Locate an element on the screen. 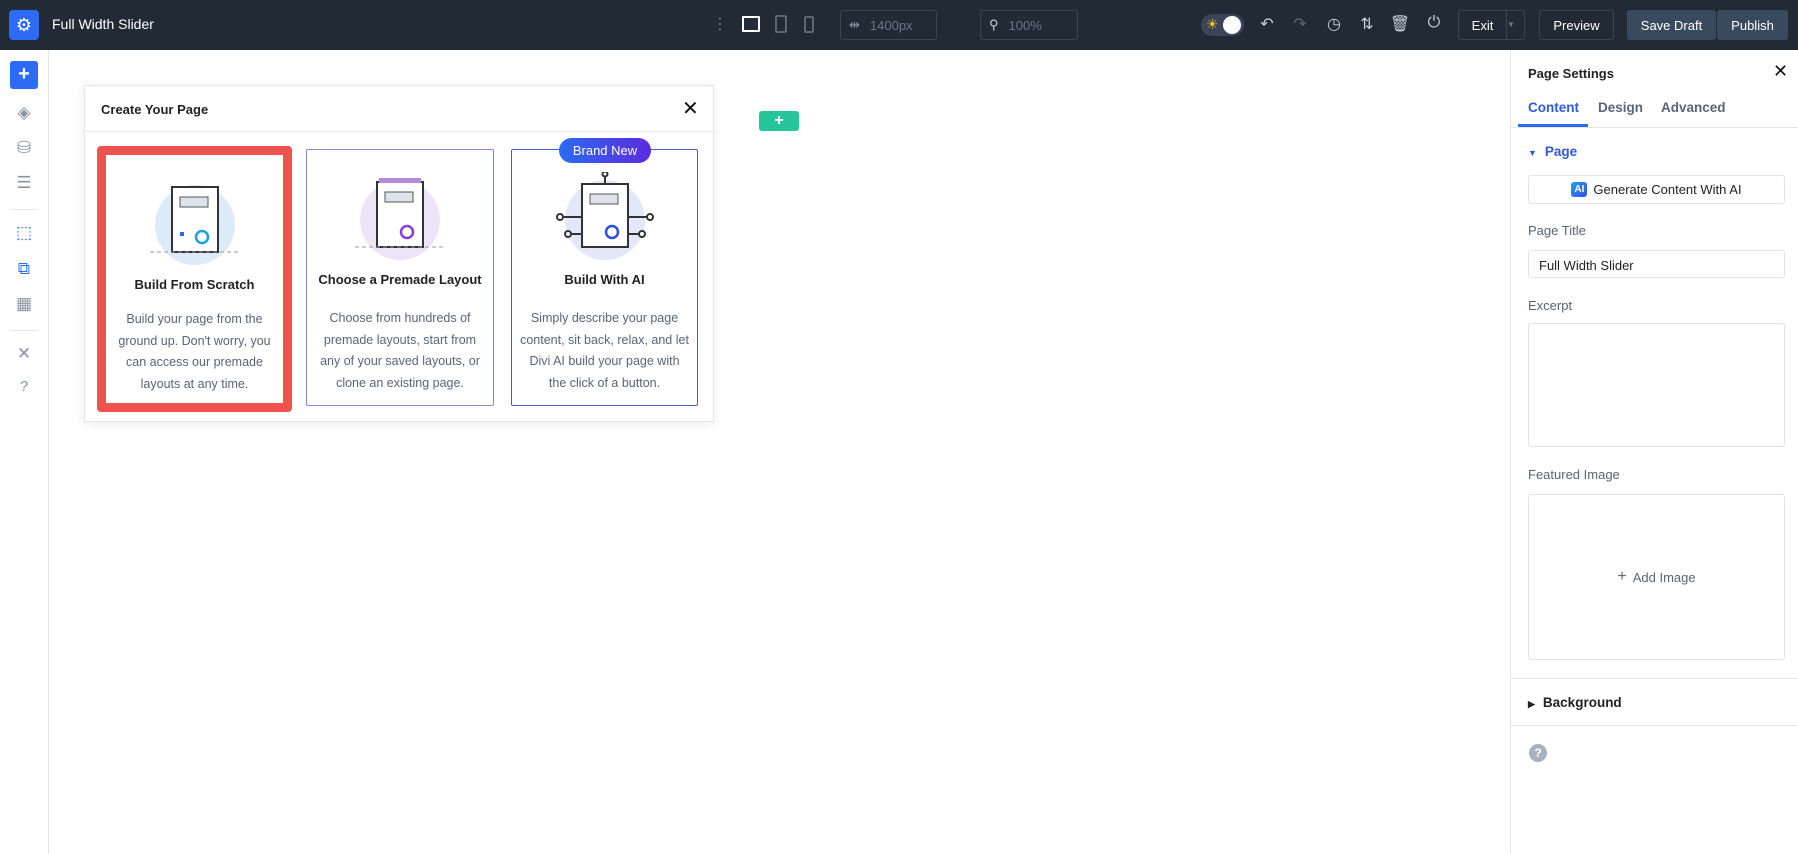  tablet-view-icon is located at coordinates (781, 24).